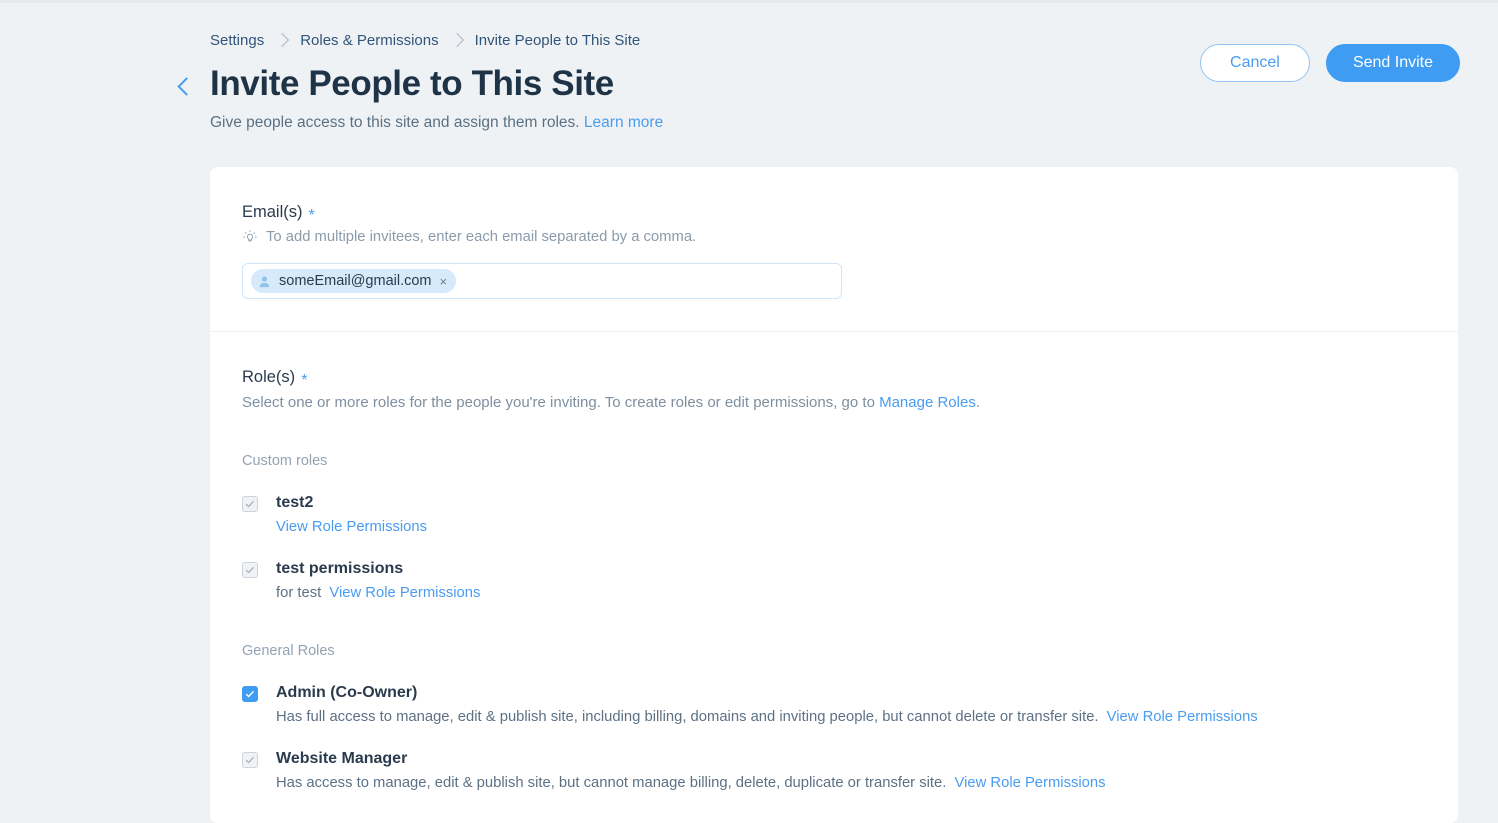 The height and width of the screenshot is (823, 1498). What do you see at coordinates (834, 514) in the screenshot?
I see `role-row: test2 View Role Permissions` at bounding box center [834, 514].